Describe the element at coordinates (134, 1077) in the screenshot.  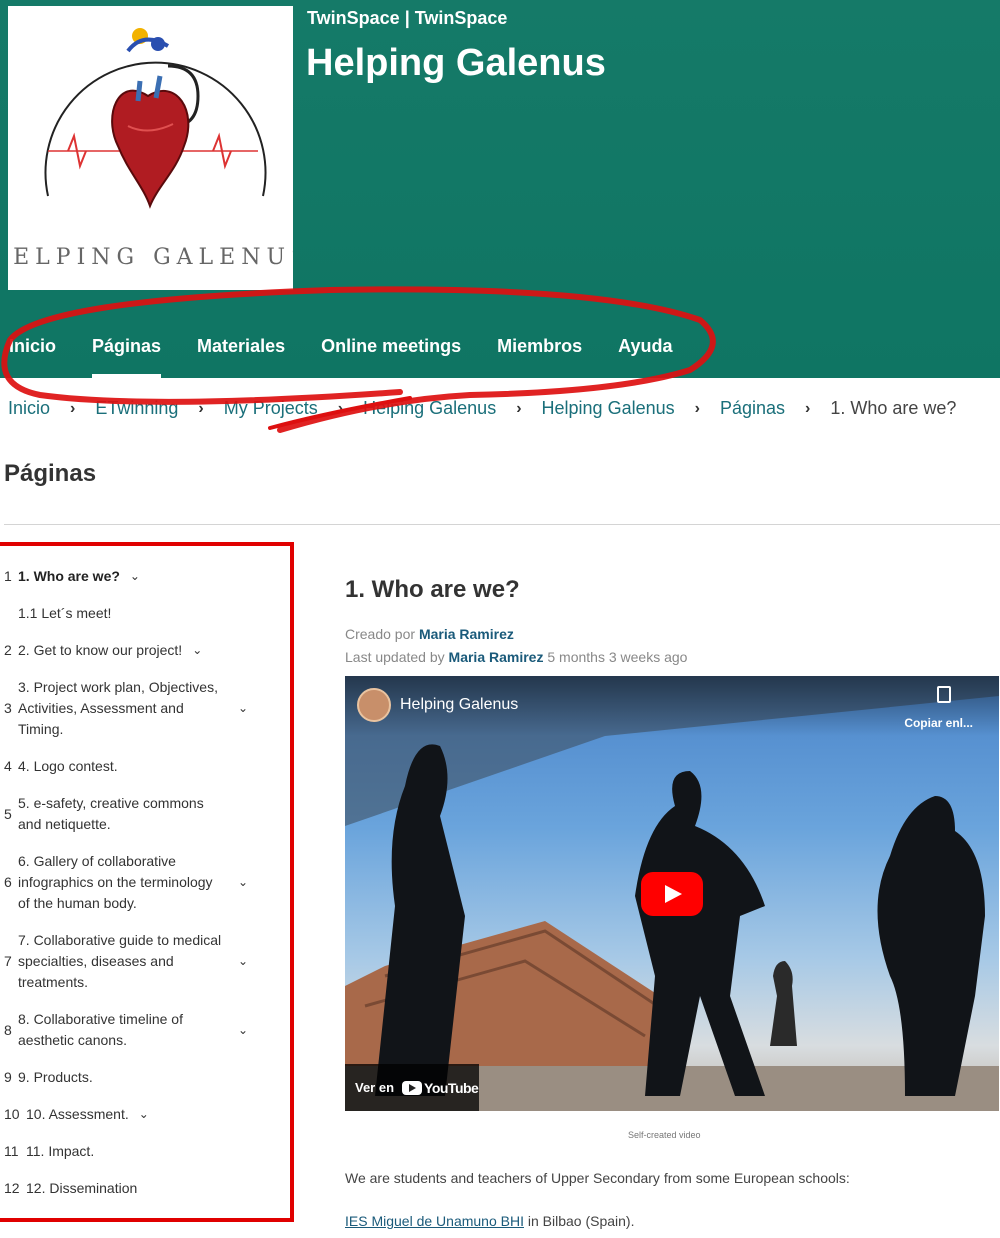
I see `toc-item: 9 9. Products.` at that location.